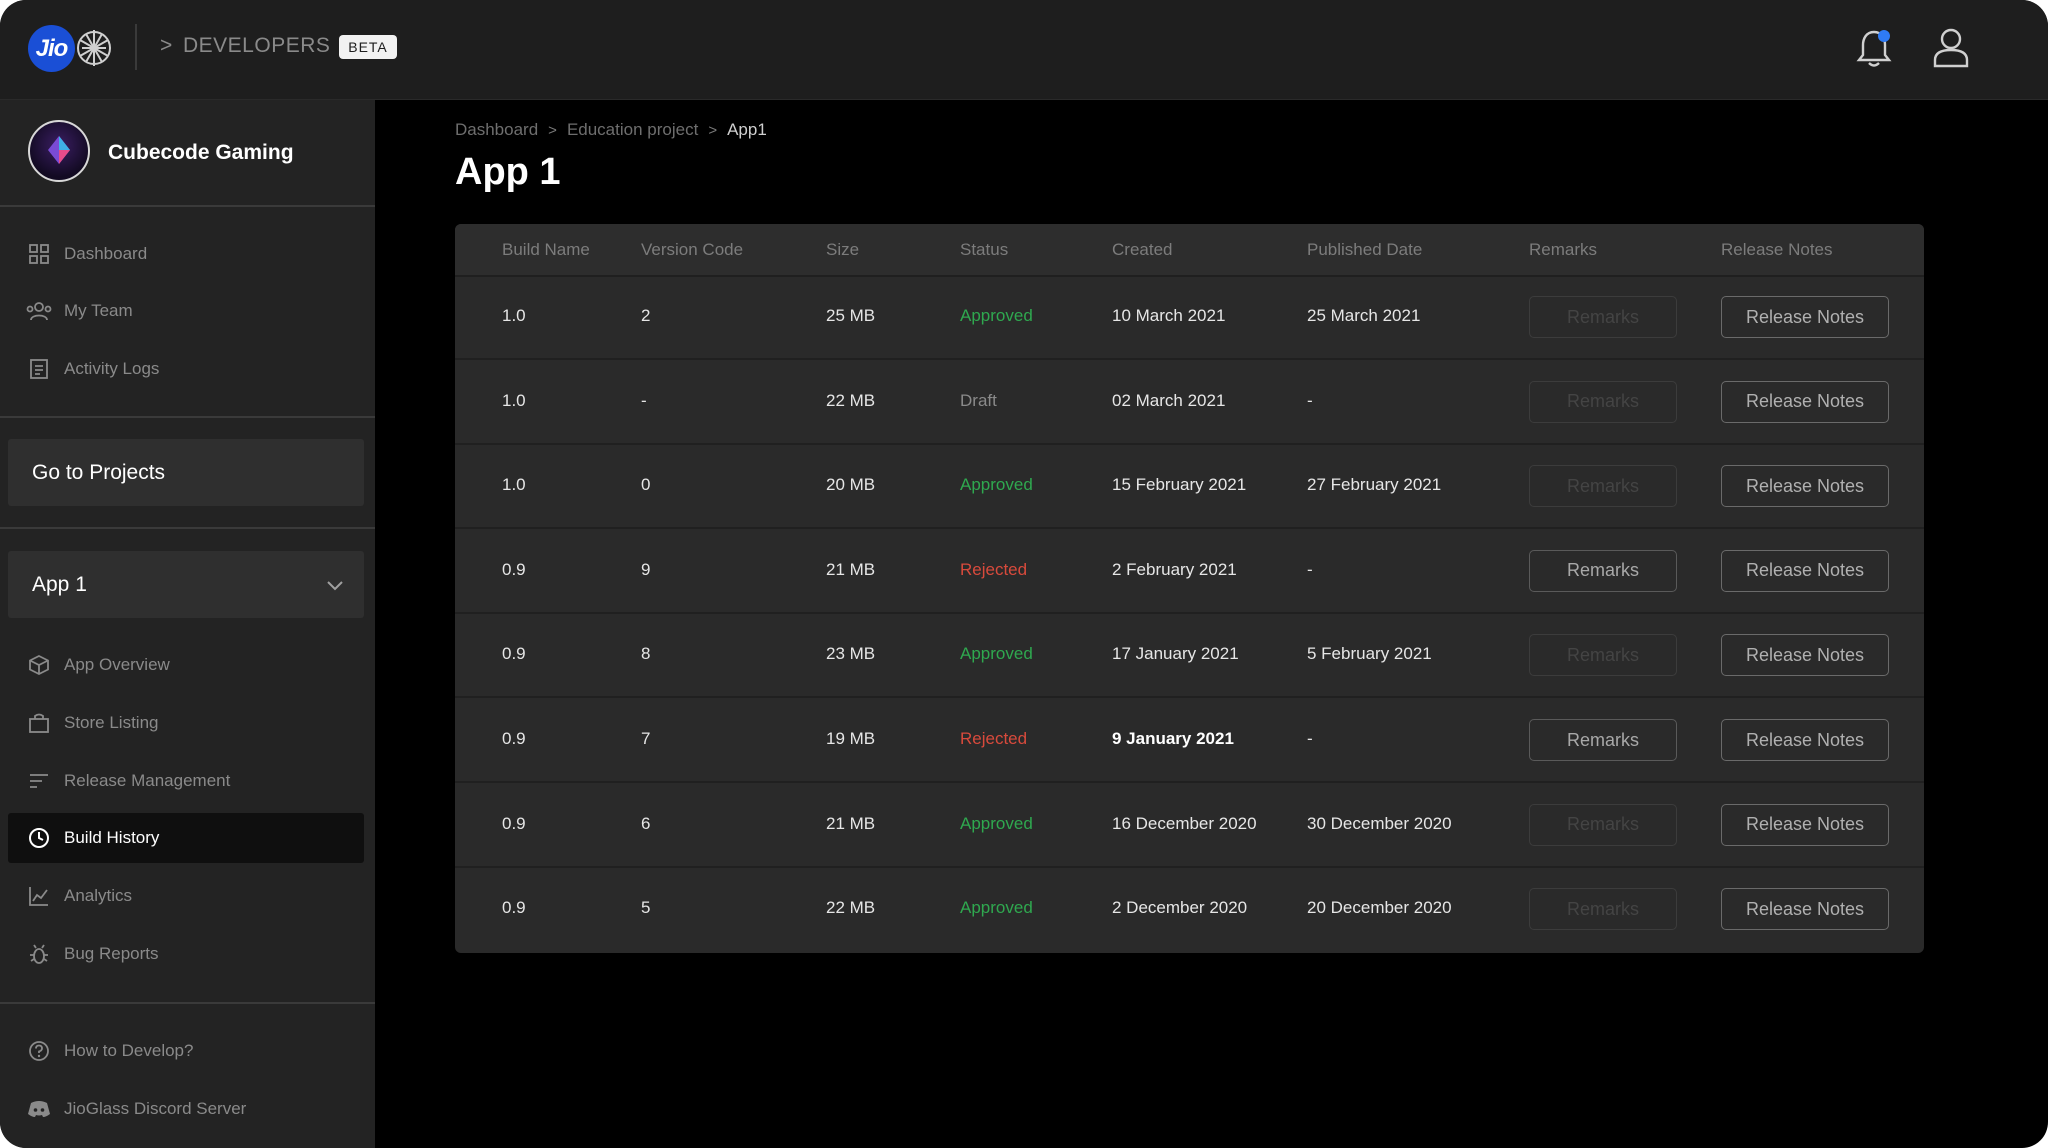 The image size is (2048, 1148). Describe the element at coordinates (335, 586) in the screenshot. I see `chevron-down-icon` at that location.